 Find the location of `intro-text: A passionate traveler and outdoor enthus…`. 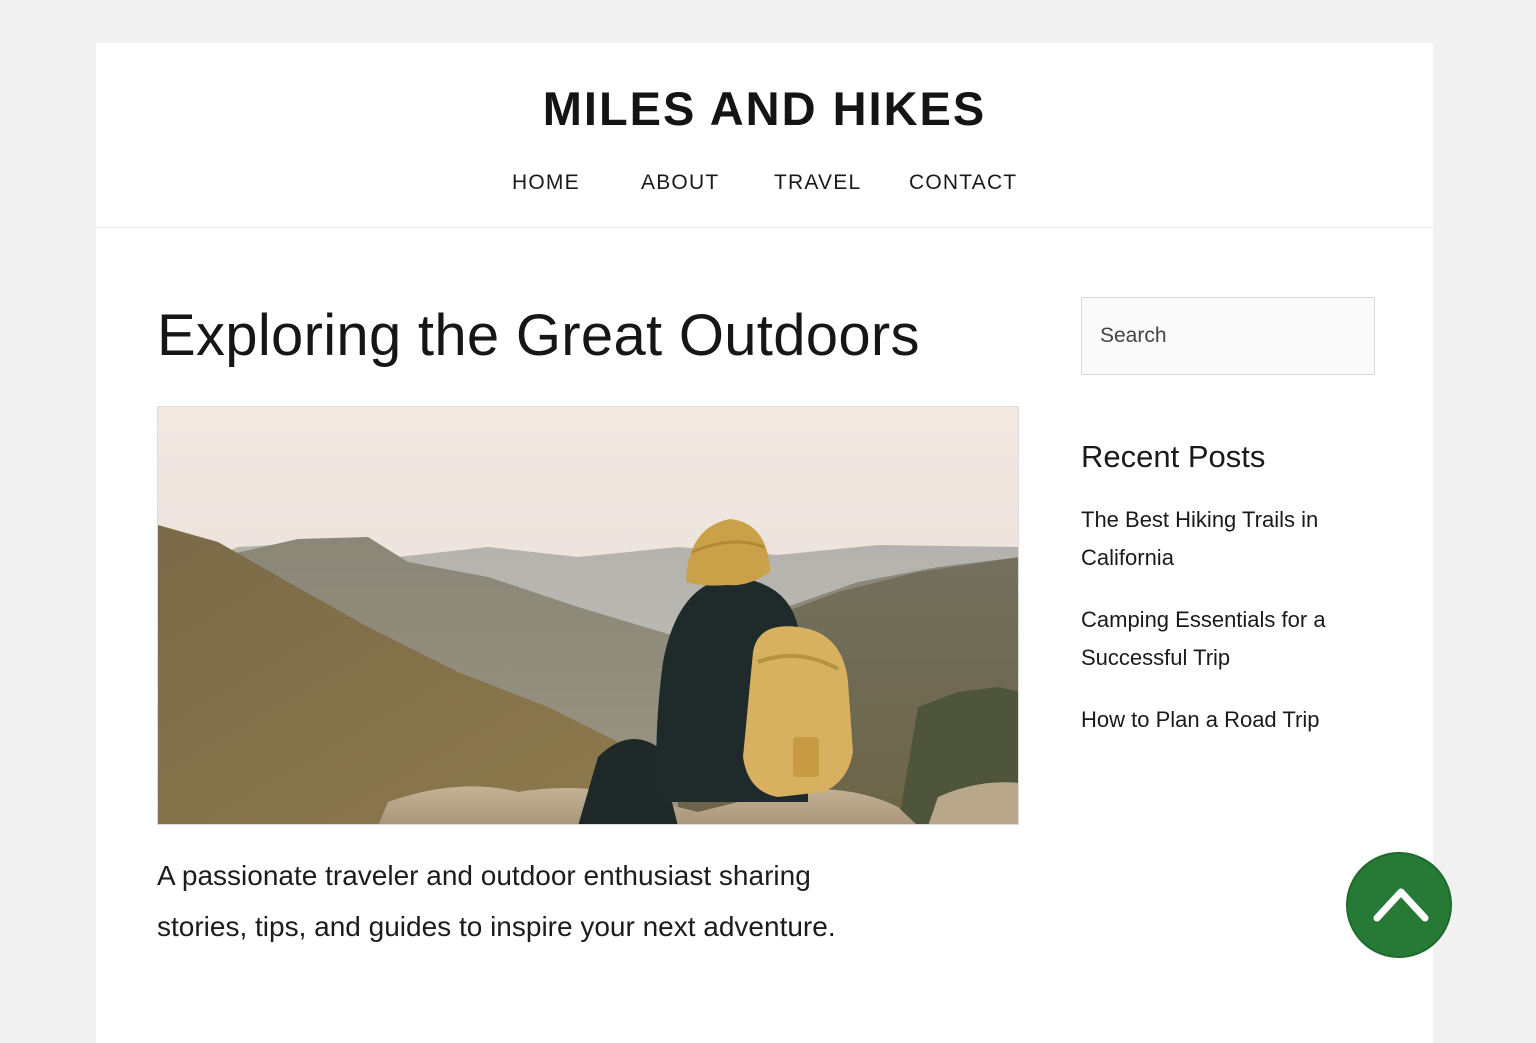

intro-text: A passionate traveler and outdoor enthus… is located at coordinates (567, 901).